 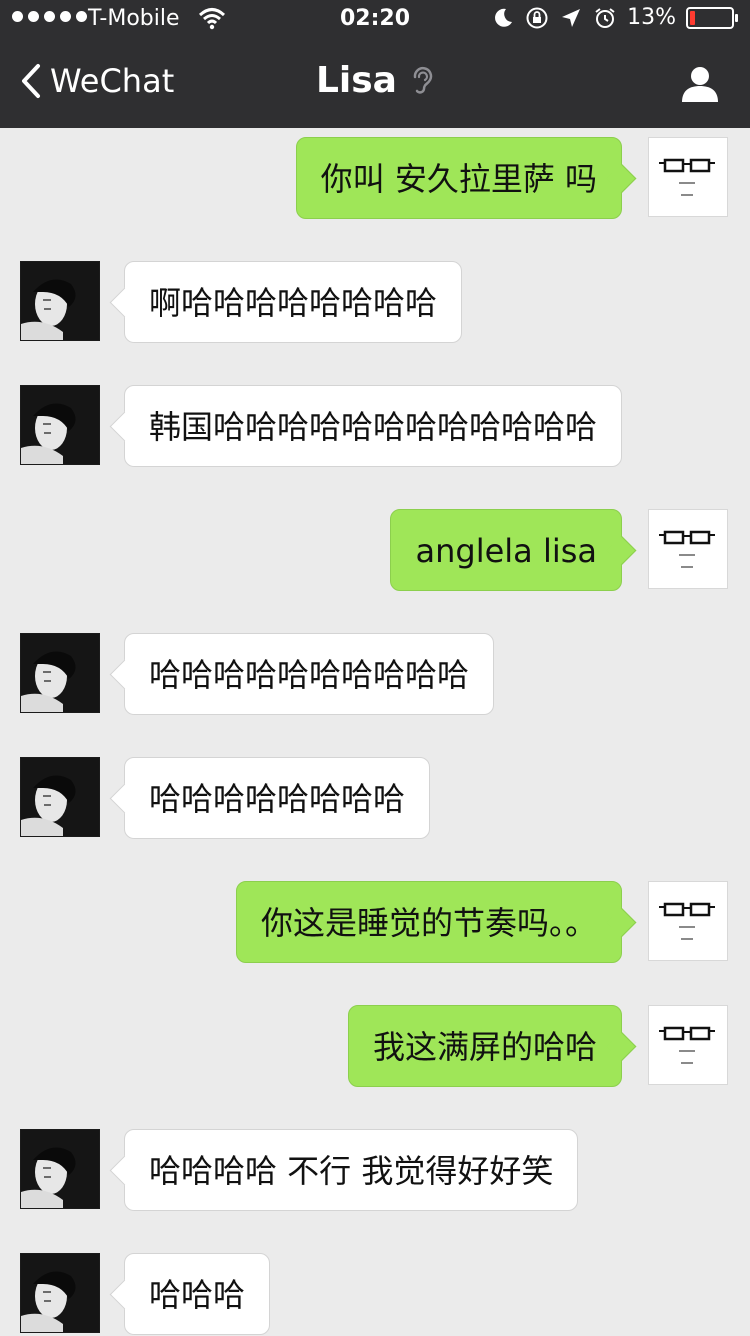 I want to click on battery-icon, so click(x=712, y=17).